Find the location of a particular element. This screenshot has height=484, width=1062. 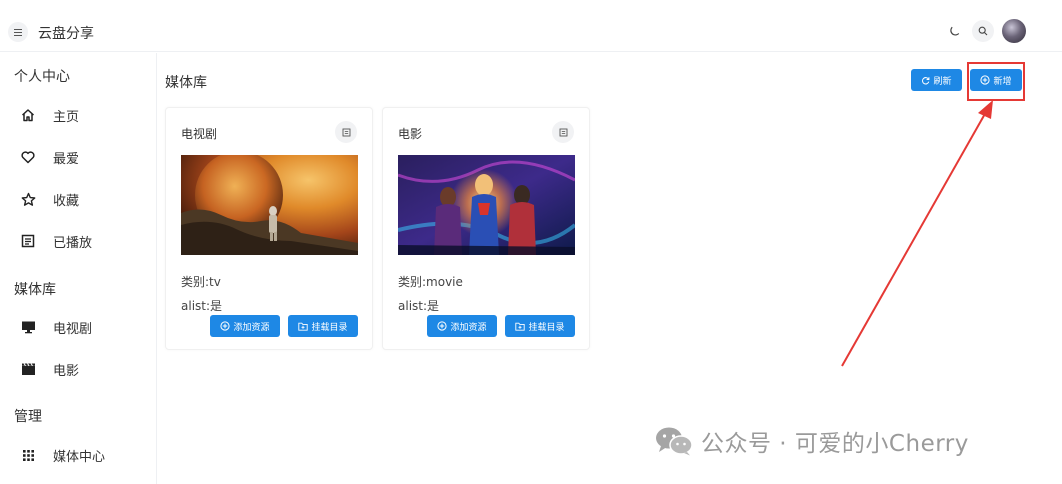

annotation-arrow is located at coordinates (917, 233).